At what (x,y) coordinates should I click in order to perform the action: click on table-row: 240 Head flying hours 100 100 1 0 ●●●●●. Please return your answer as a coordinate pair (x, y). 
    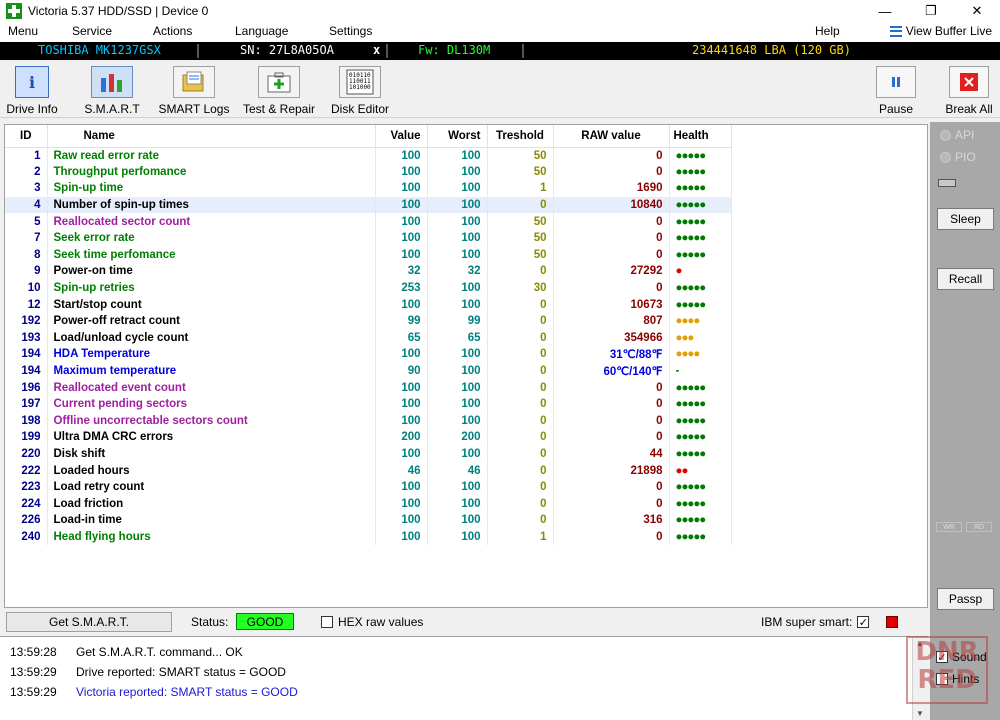
    Looking at the image, I should click on (368, 537).